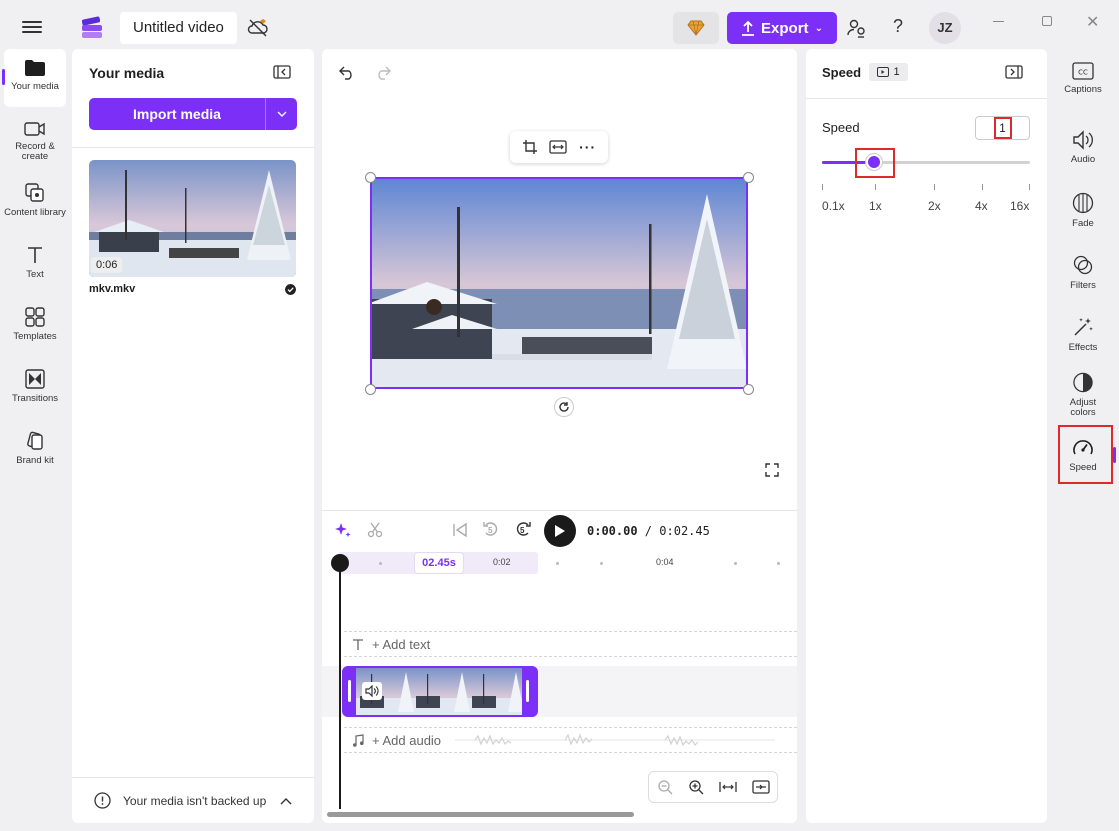 The width and height of the screenshot is (1119, 831). Describe the element at coordinates (772, 470) in the screenshot. I see `fullscreen-icon` at that location.